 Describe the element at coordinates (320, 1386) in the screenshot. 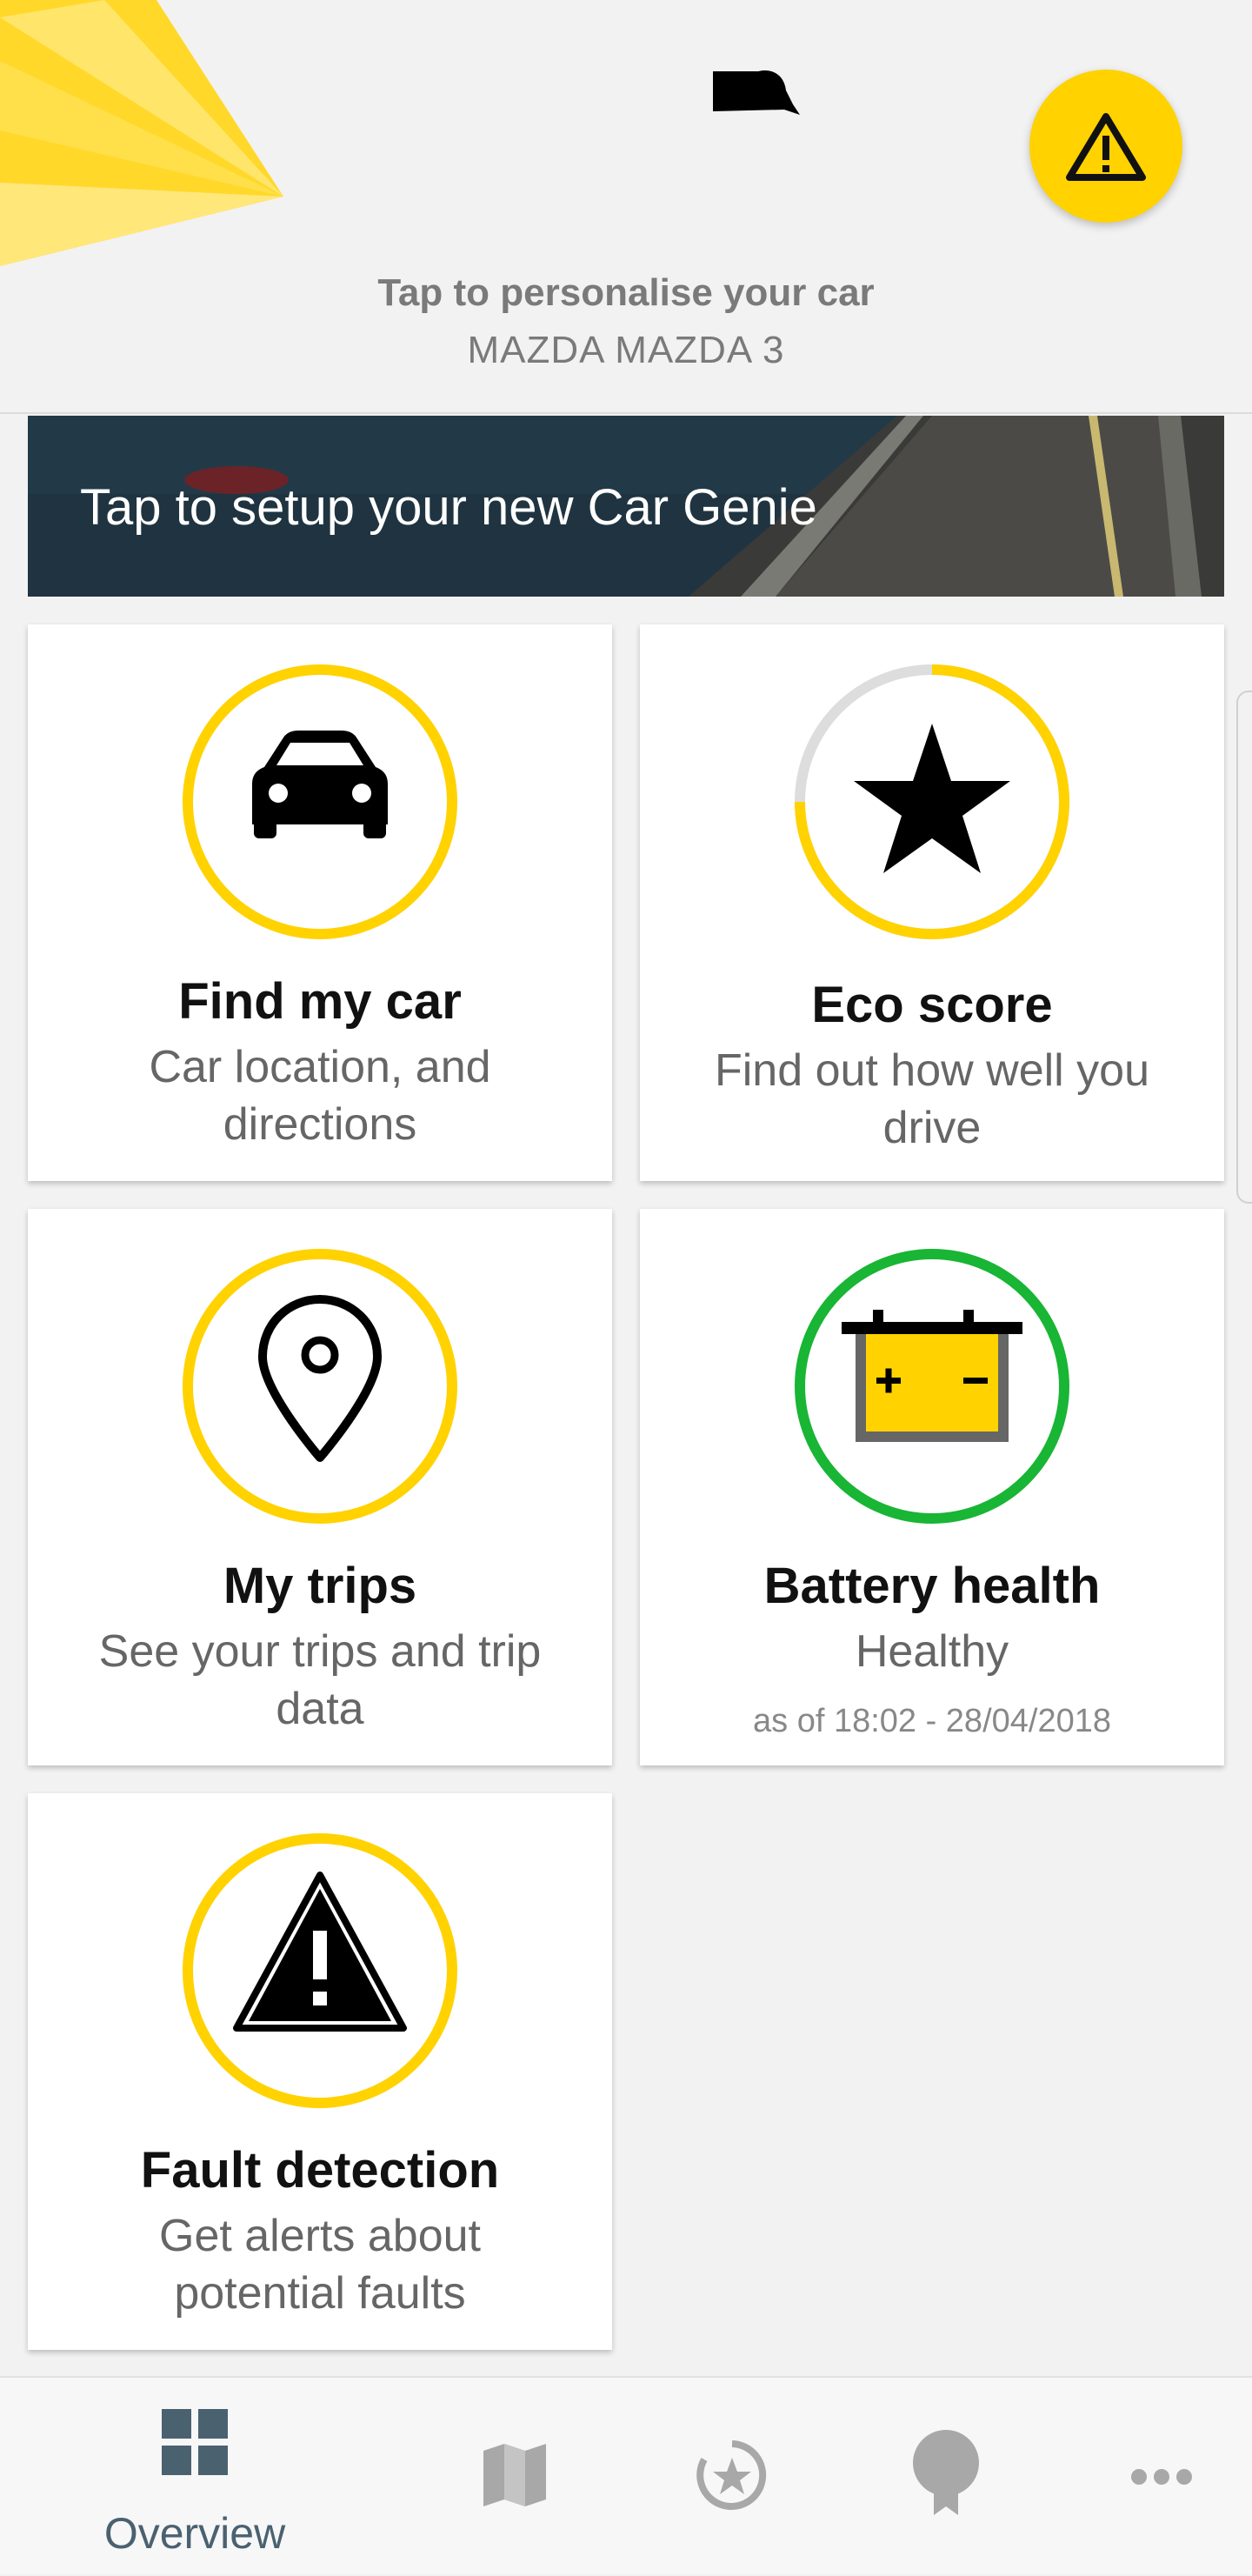

I see `location-pin-icon` at that location.